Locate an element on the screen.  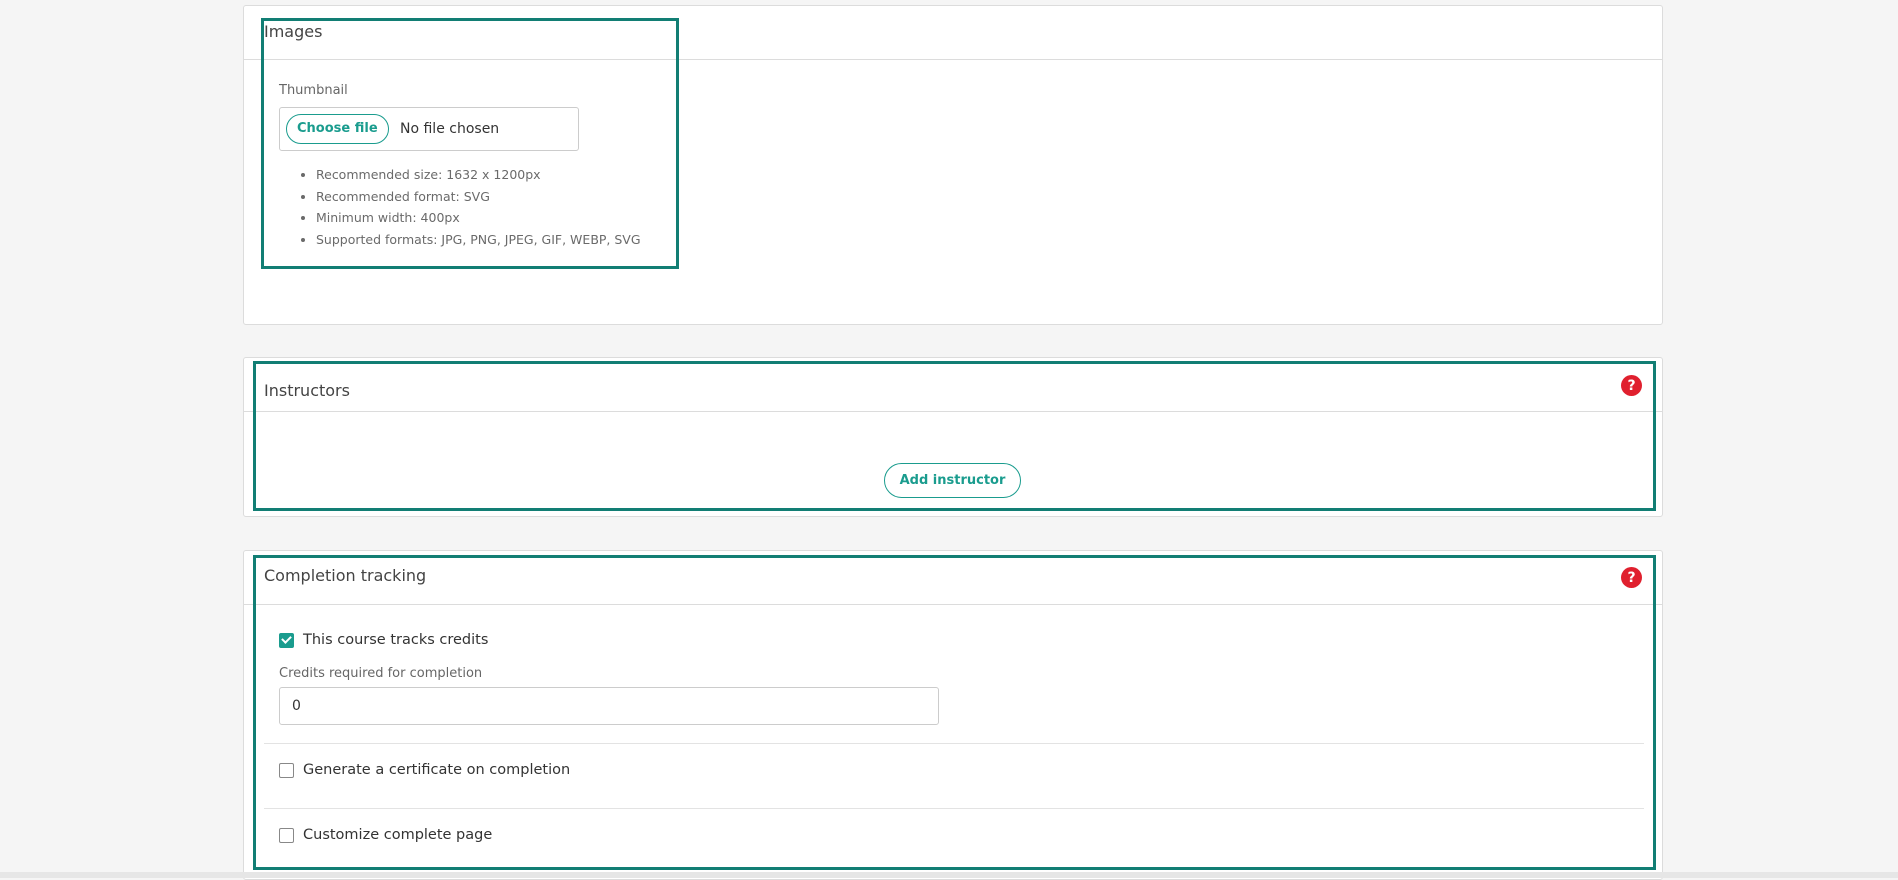
tracks-credits-checkbox is located at coordinates (286, 640).